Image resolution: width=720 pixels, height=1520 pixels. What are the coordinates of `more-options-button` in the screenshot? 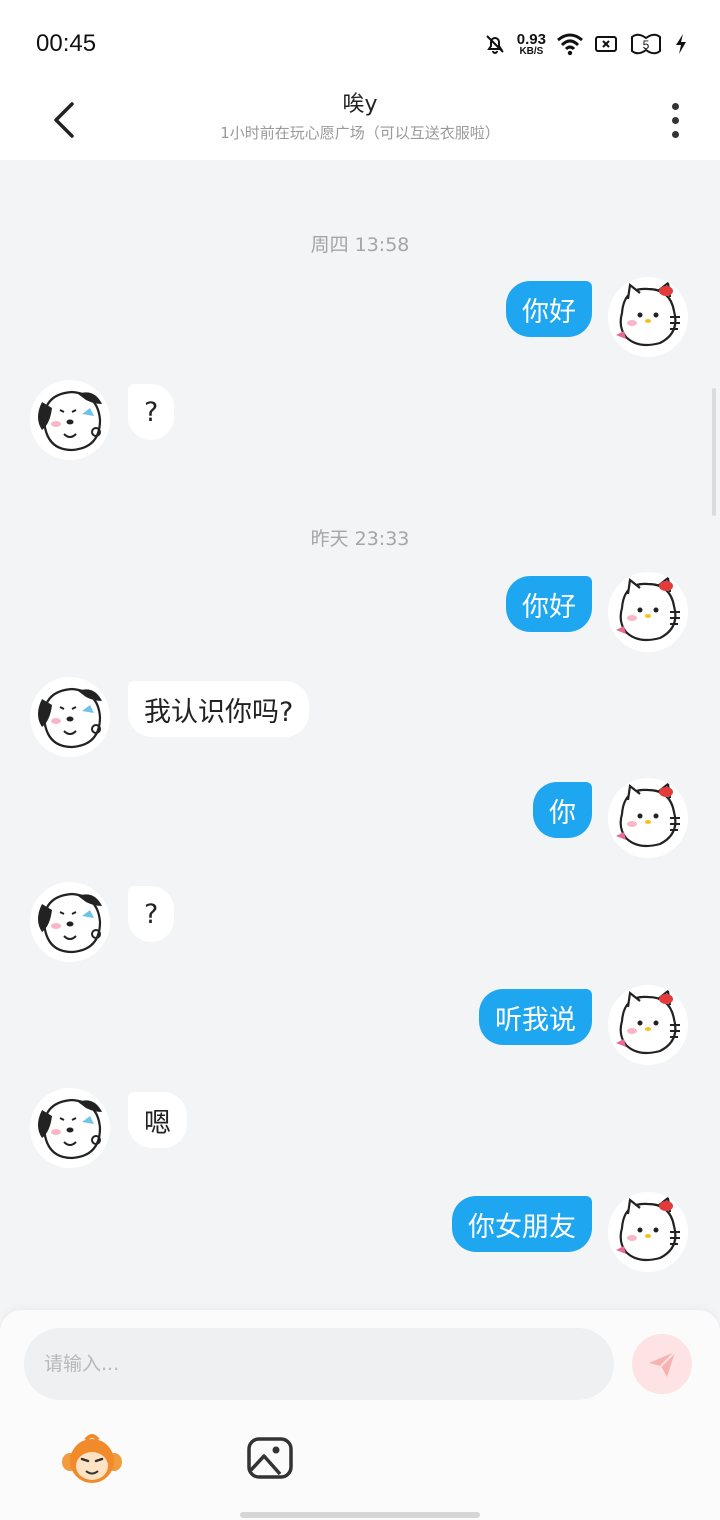 It's located at (675, 120).